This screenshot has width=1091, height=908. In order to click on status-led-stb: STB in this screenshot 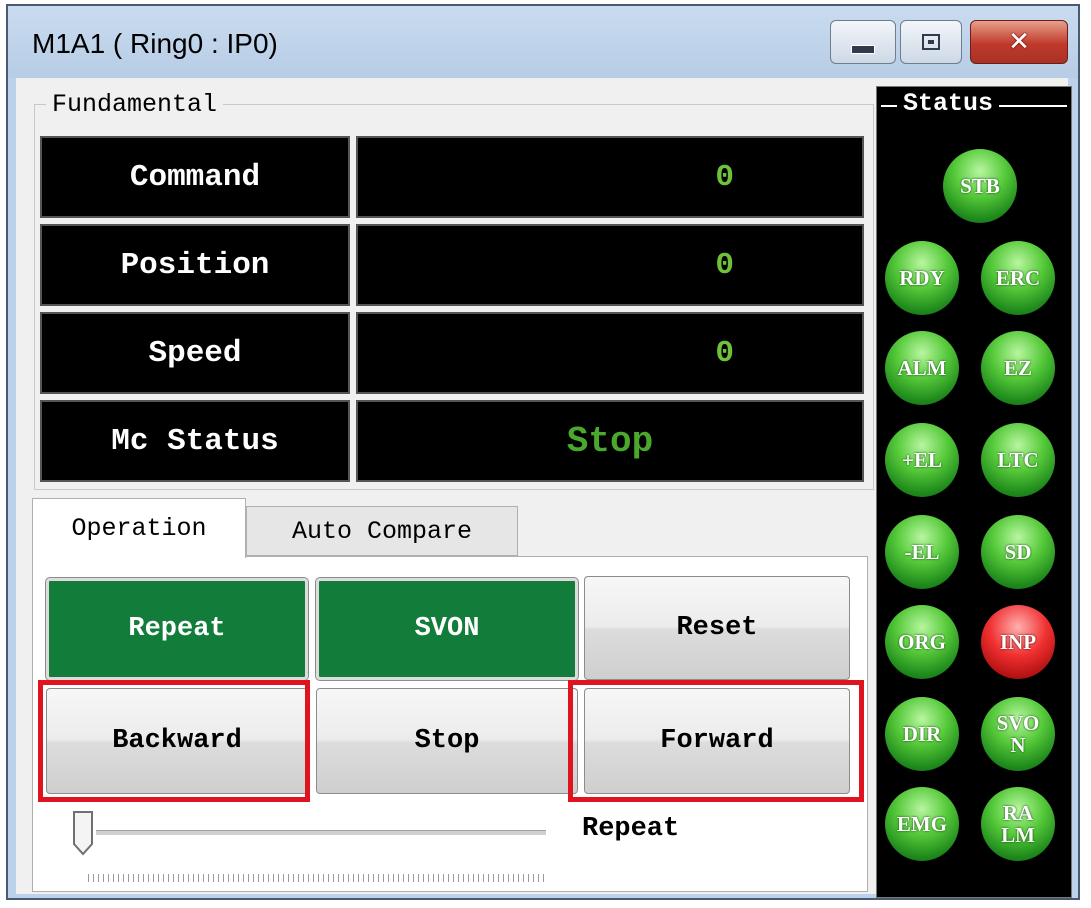, I will do `click(980, 186)`.